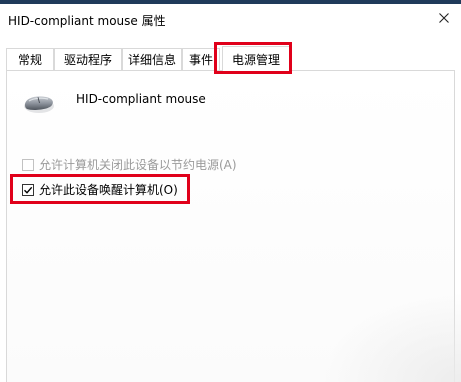 This screenshot has width=461, height=382. I want to click on close-button, so click(444, 18).